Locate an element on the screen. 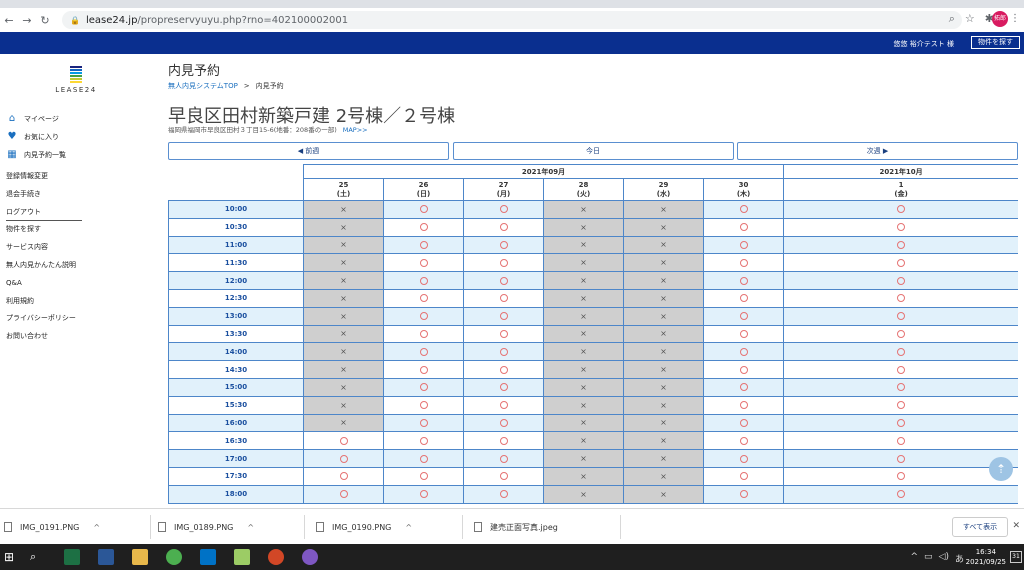  sidebar-link: Q&A is located at coordinates (44, 284).